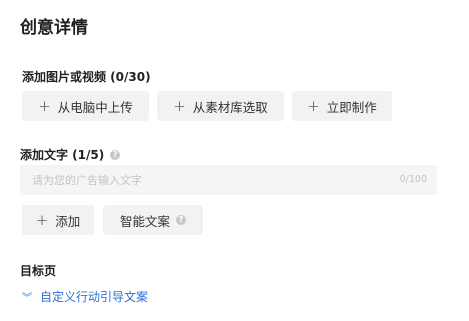  Describe the element at coordinates (413, 179) in the screenshot. I see `char-counter: 0/100` at that location.